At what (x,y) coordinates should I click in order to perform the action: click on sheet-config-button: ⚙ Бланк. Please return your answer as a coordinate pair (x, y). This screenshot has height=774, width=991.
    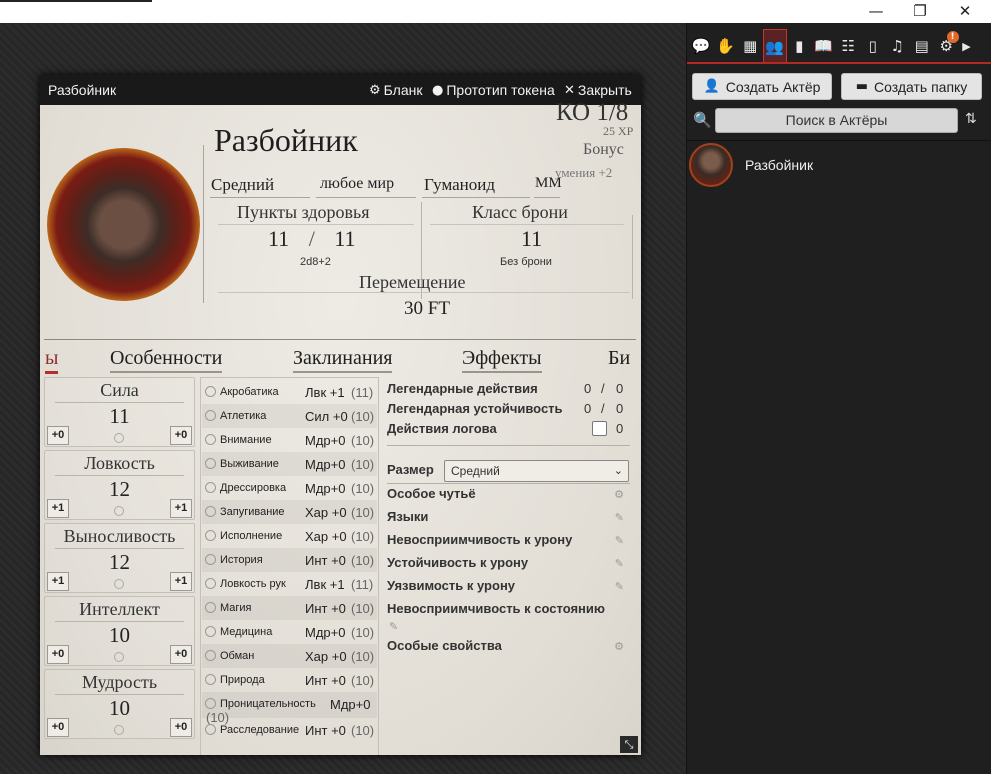
    Looking at the image, I should click on (396, 90).